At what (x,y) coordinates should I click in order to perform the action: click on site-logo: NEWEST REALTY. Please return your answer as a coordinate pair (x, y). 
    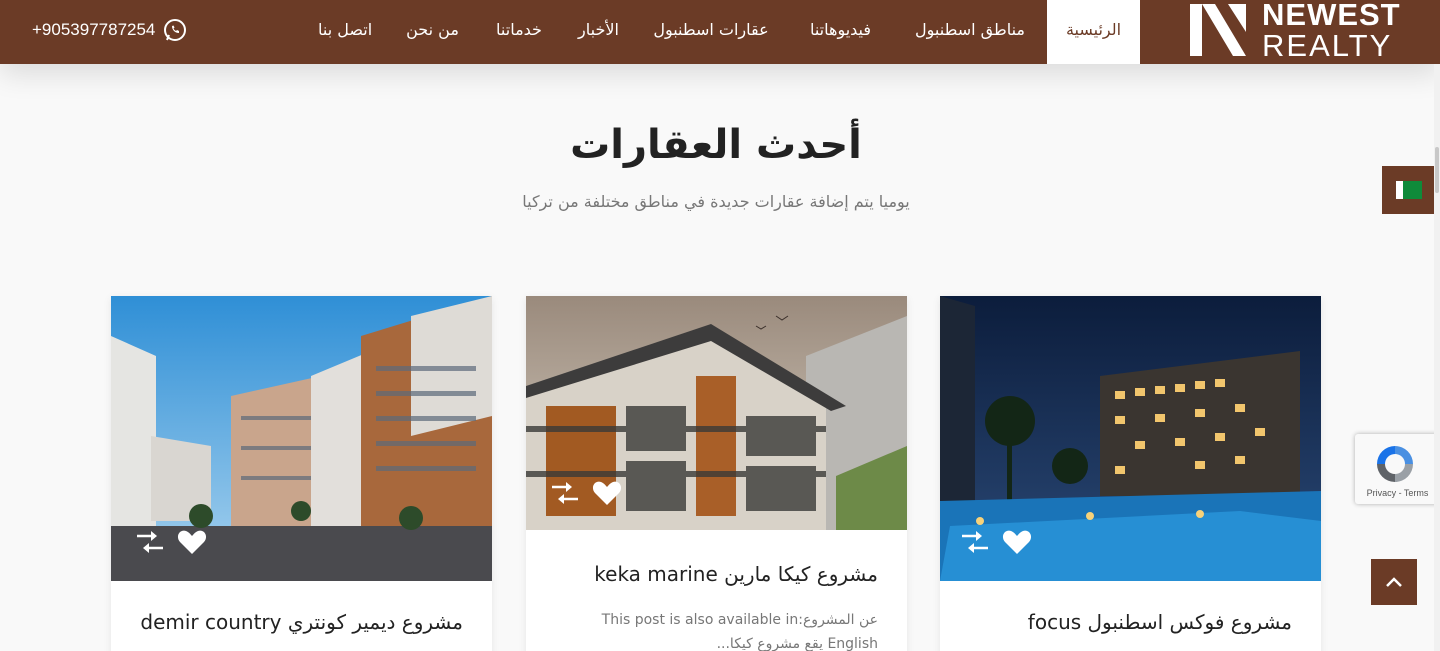
    Looking at the image, I should click on (1294, 31).